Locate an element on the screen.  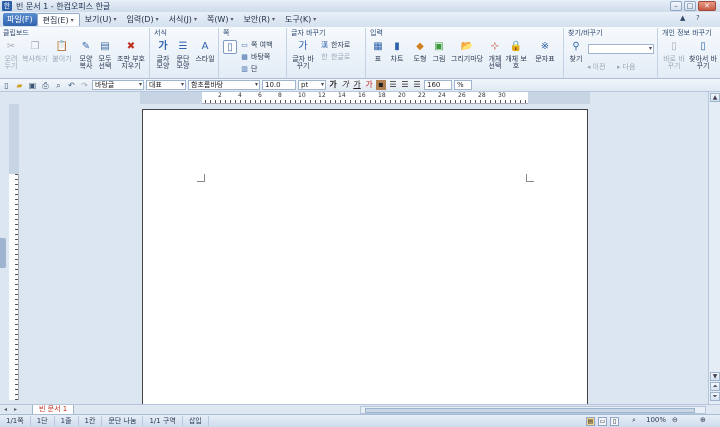
master-page-button: ▦ 바탕쪽 is located at coordinates (255, 57).